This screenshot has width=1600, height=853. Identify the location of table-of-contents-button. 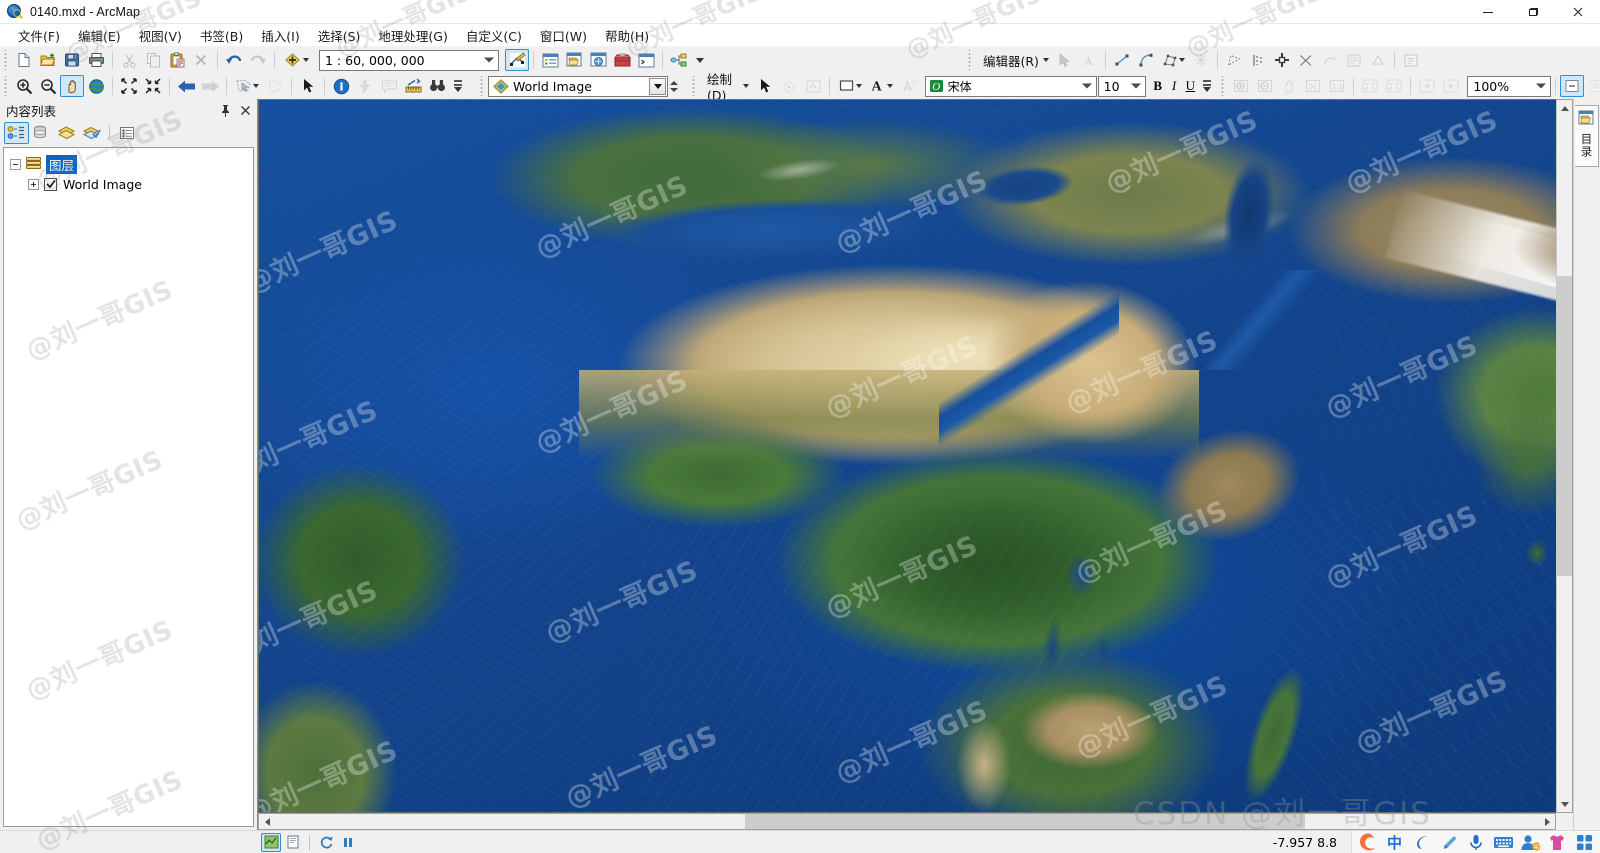
(550, 60).